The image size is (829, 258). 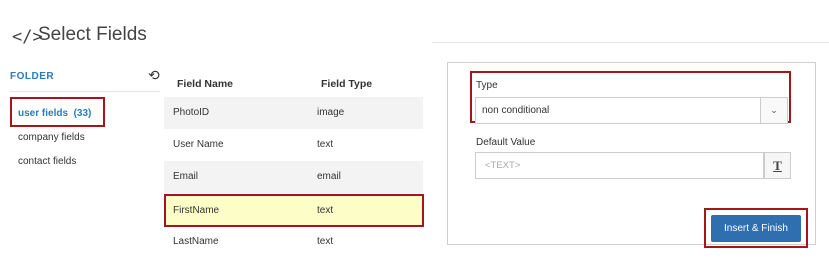 I want to click on column-header-field-type: Field Type, so click(x=346, y=84).